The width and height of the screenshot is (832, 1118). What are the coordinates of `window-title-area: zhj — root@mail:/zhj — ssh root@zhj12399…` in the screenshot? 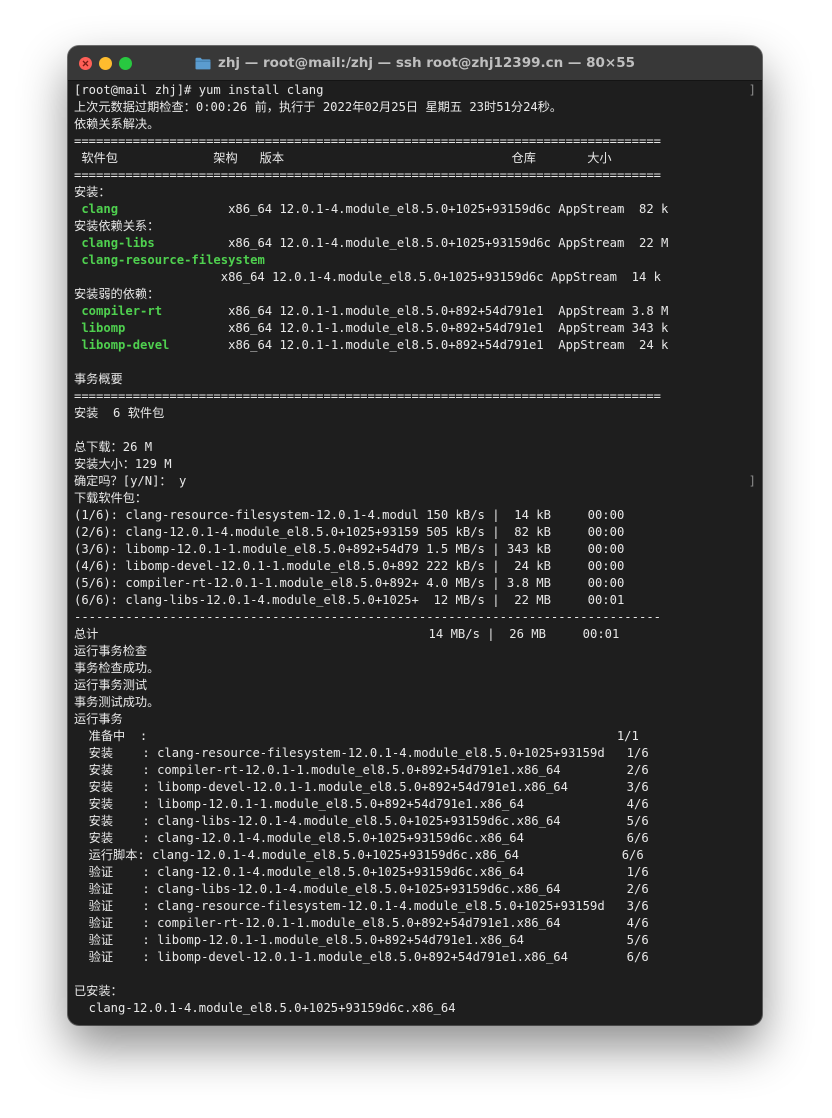 It's located at (415, 63).